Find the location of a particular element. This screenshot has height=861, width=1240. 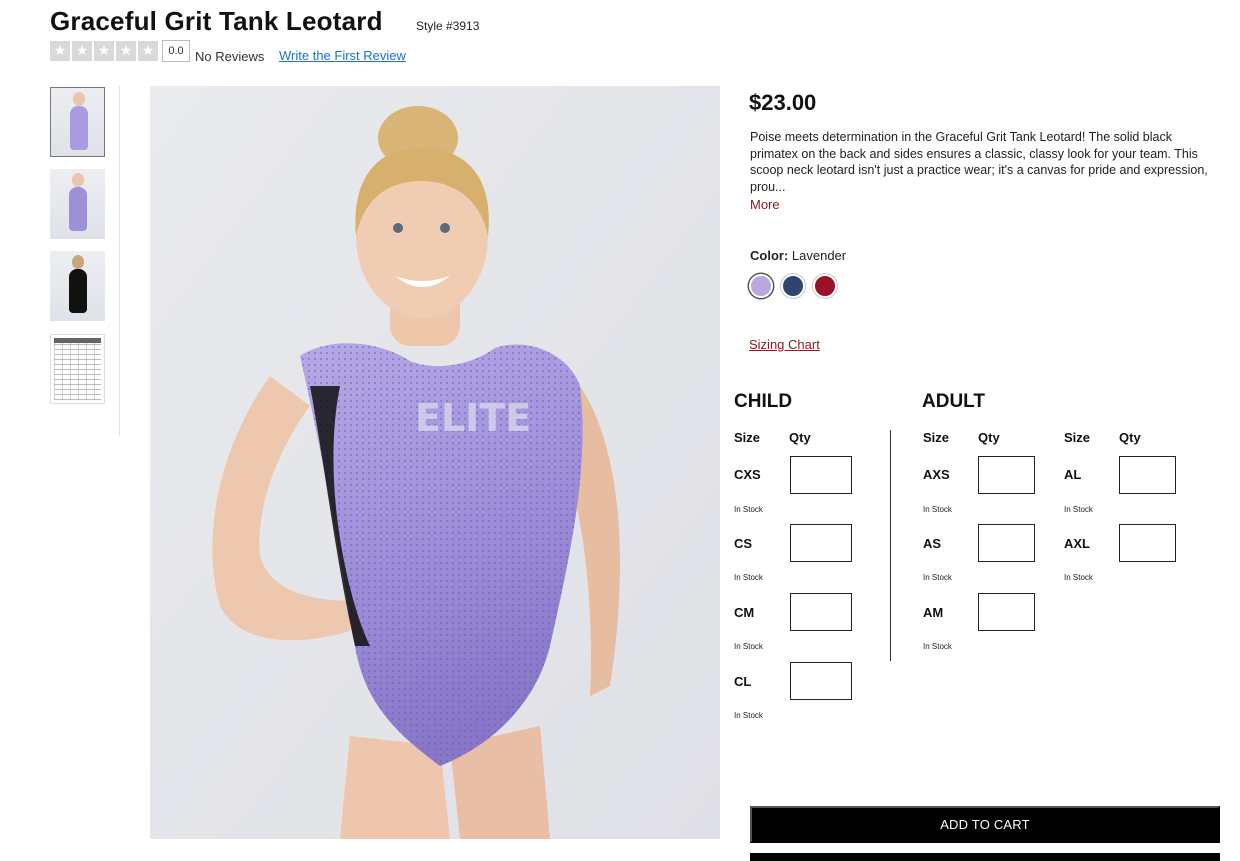

write-review-link: Write the First Review is located at coordinates (342, 55).